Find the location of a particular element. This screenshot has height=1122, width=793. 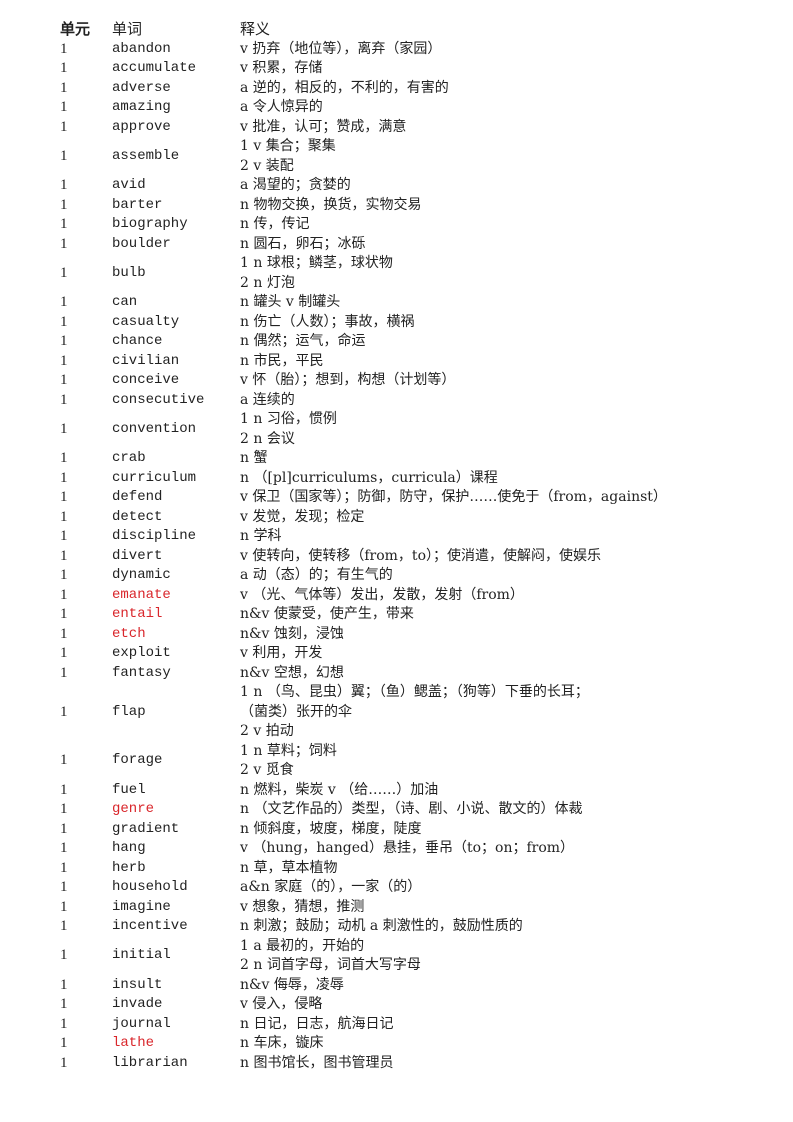

table-row: 1 fantasy n&v 空想，幻想 is located at coordinates (420, 674).